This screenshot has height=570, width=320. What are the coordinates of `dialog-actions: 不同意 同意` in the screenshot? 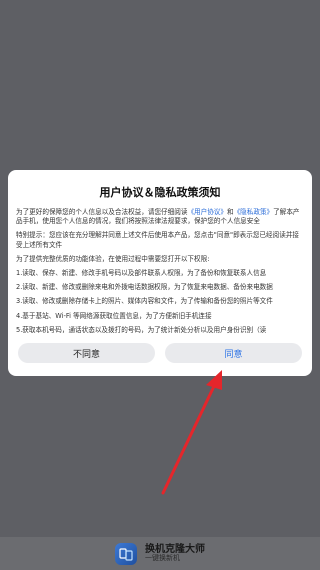 It's located at (160, 353).